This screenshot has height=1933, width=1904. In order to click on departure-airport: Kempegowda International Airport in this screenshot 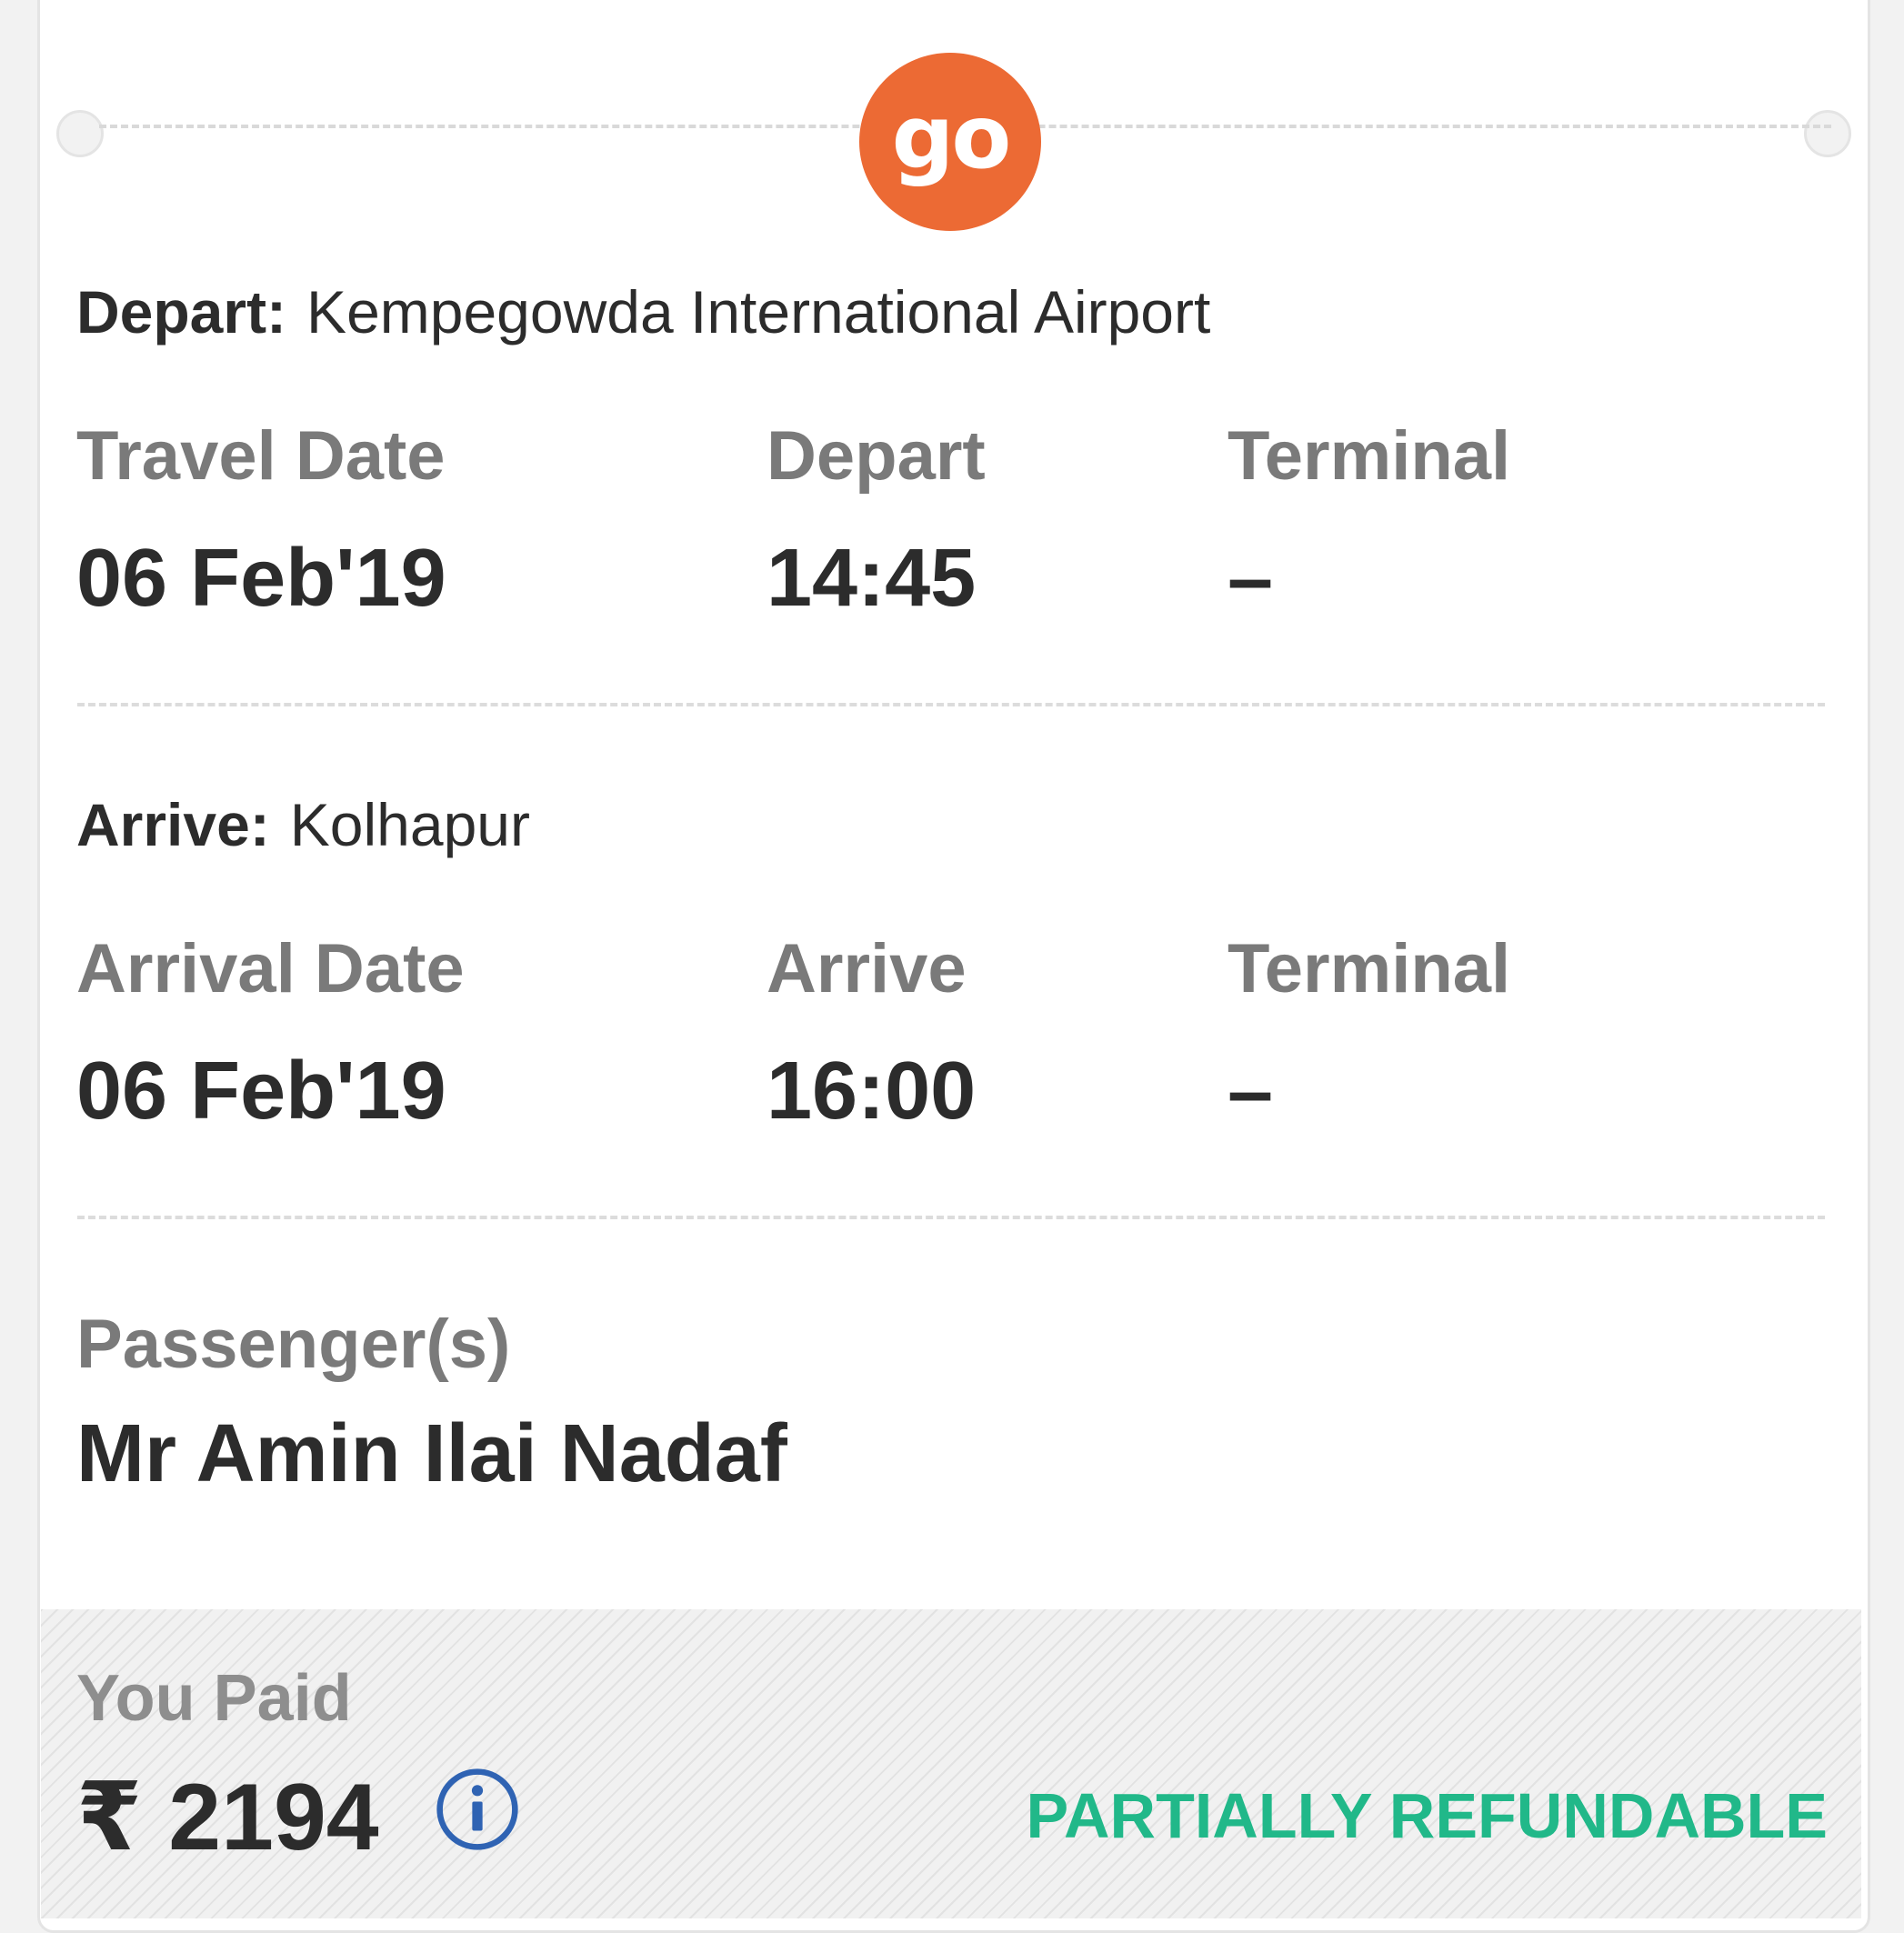, I will do `click(759, 312)`.